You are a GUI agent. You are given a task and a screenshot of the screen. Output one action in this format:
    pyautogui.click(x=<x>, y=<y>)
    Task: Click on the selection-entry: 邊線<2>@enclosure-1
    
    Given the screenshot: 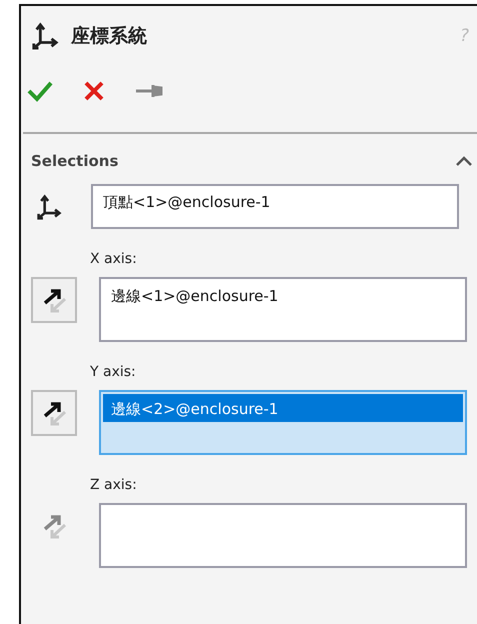 What is the action you would take?
    pyautogui.click(x=283, y=408)
    